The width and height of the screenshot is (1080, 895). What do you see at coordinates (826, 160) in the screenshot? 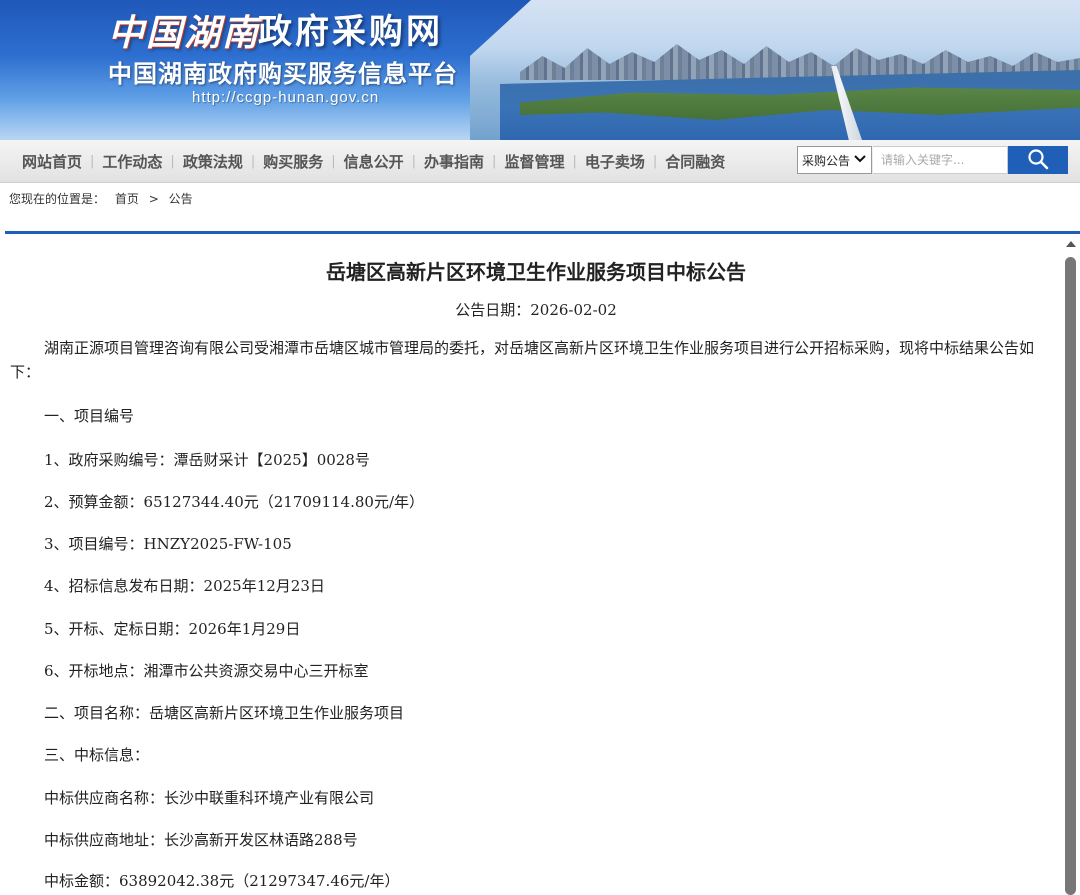
I see `search-category-value: 采购公告` at bounding box center [826, 160].